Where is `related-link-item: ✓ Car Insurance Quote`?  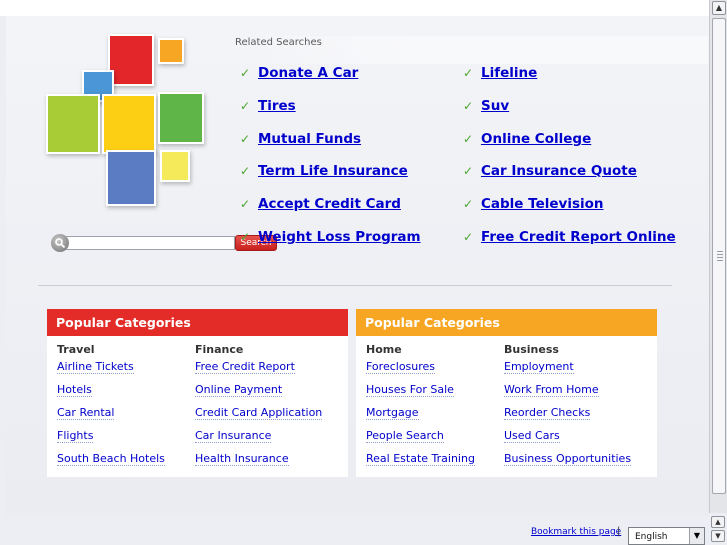 related-link-item: ✓ Car Insurance Quote is located at coordinates (550, 173).